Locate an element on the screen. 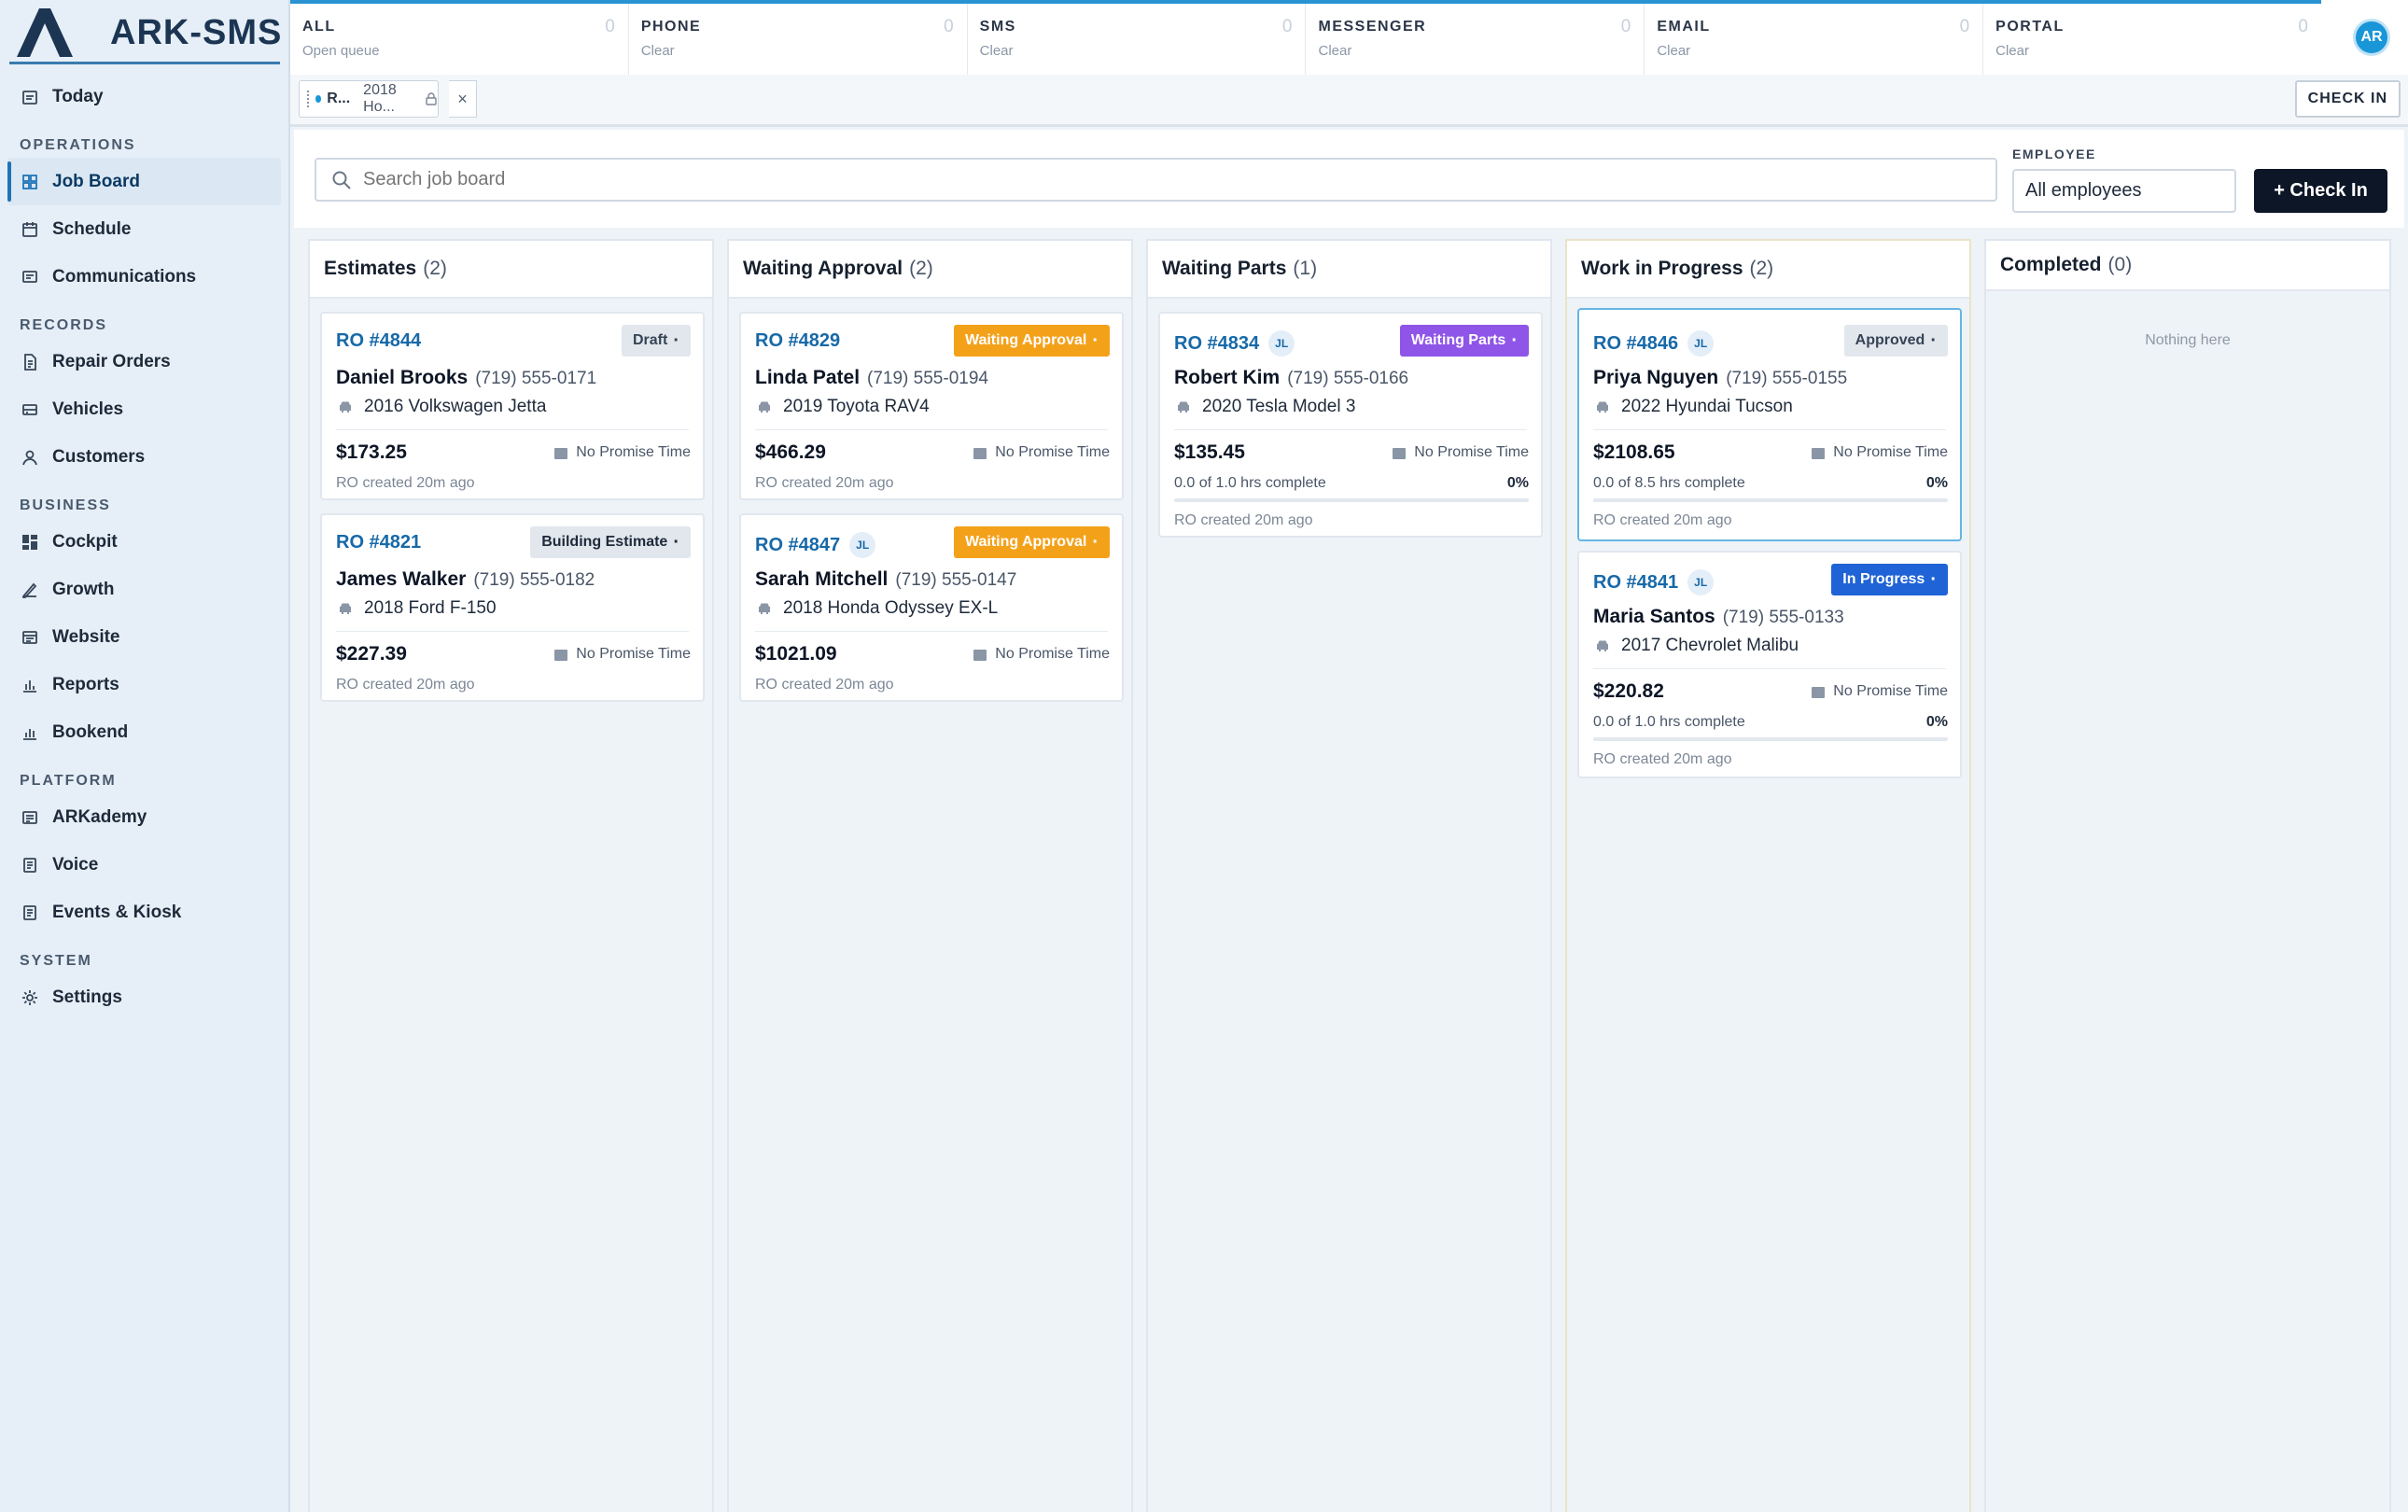 The width and height of the screenshot is (2408, 1512). sidebar-item-customers: Customers is located at coordinates (144, 457).